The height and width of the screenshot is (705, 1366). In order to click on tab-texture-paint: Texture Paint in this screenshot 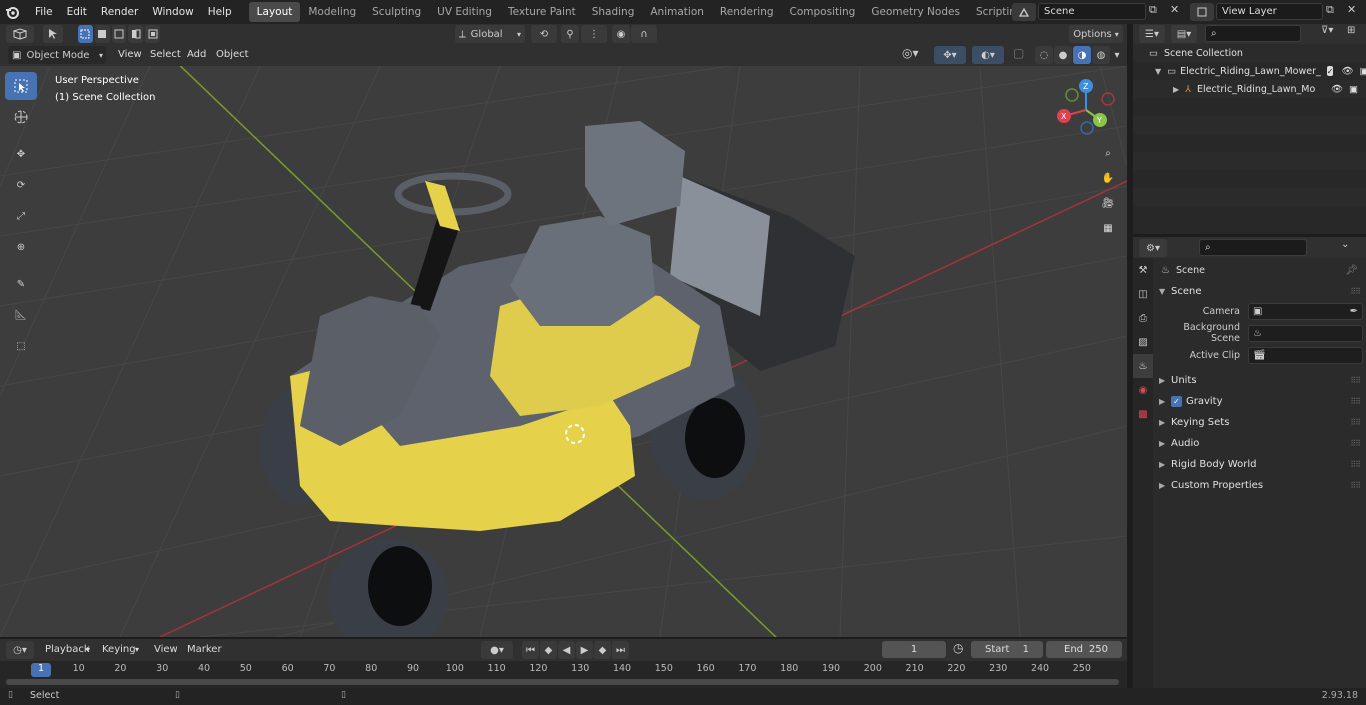, I will do `click(542, 12)`.